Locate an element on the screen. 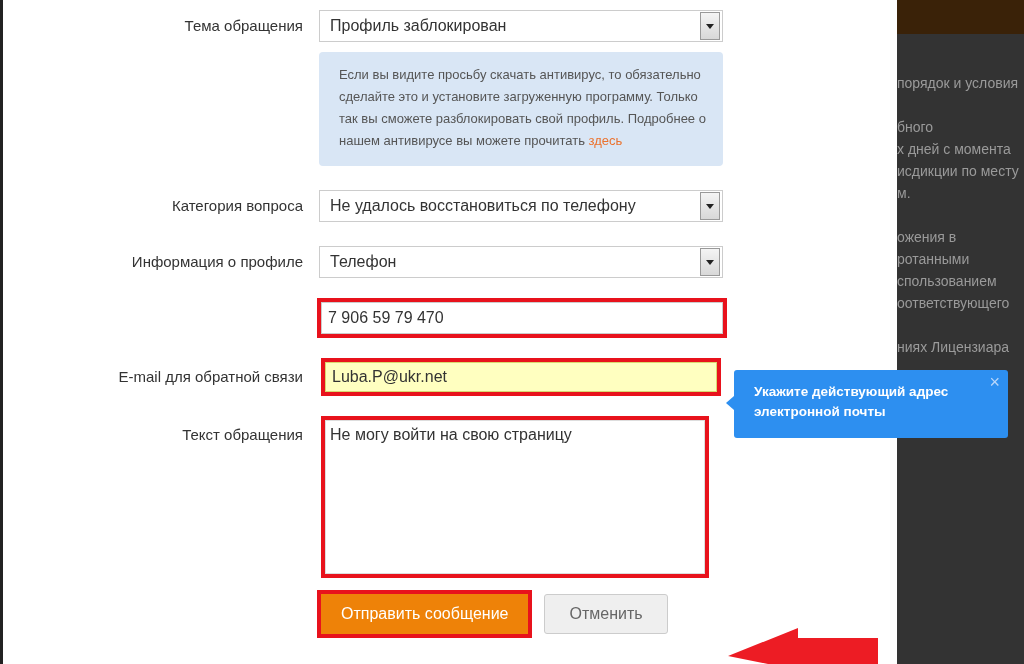 Image resolution: width=1024 pixels, height=664 pixels. message-textarea: Не могу войти на свою страницу is located at coordinates (515, 497).